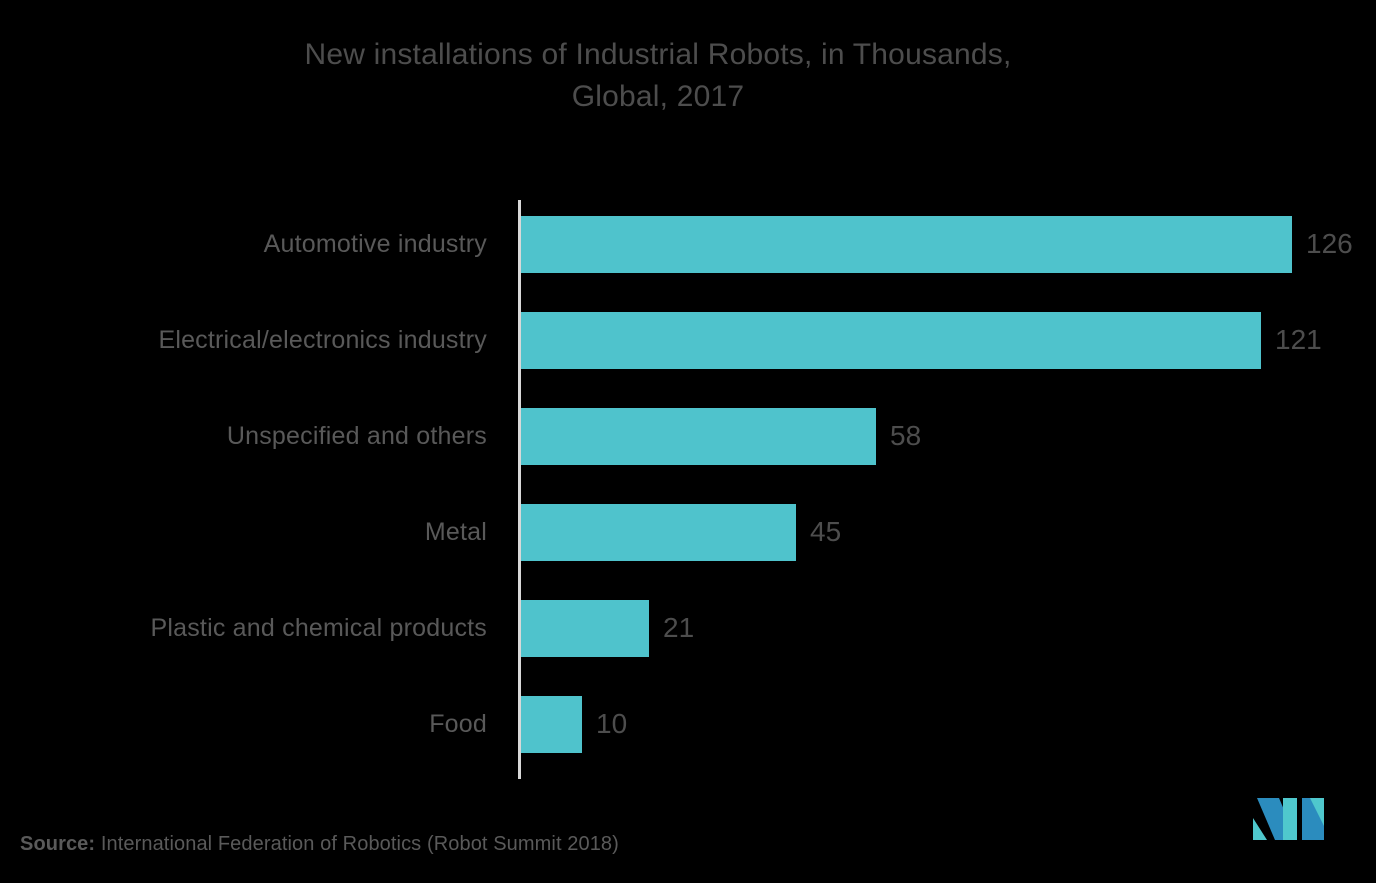 Image resolution: width=1376 pixels, height=883 pixels. I want to click on bar-value-label: 10, so click(612, 723).